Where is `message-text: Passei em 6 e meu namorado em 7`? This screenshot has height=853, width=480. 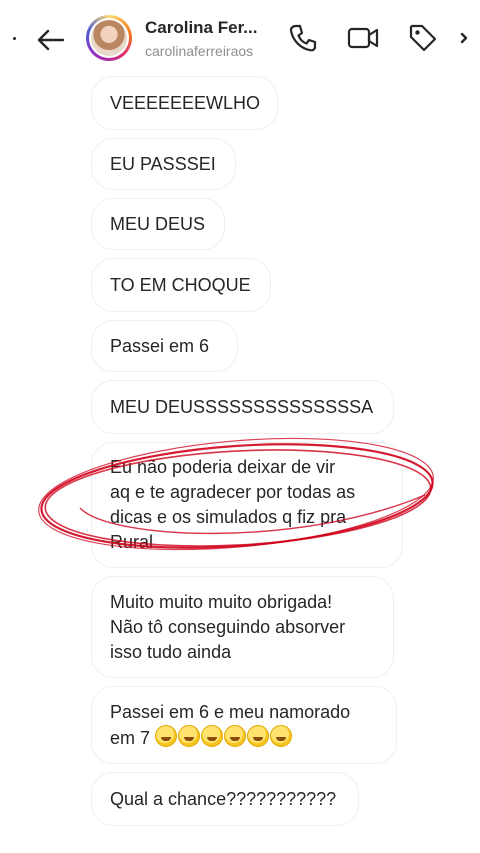 message-text: Passei em 6 e meu namorado em 7 is located at coordinates (230, 725).